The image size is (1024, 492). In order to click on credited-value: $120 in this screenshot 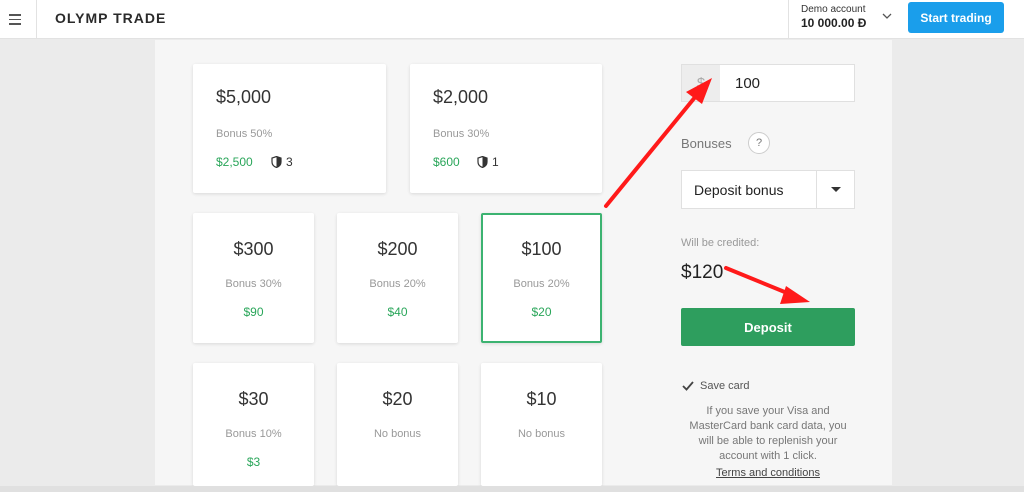, I will do `click(702, 272)`.